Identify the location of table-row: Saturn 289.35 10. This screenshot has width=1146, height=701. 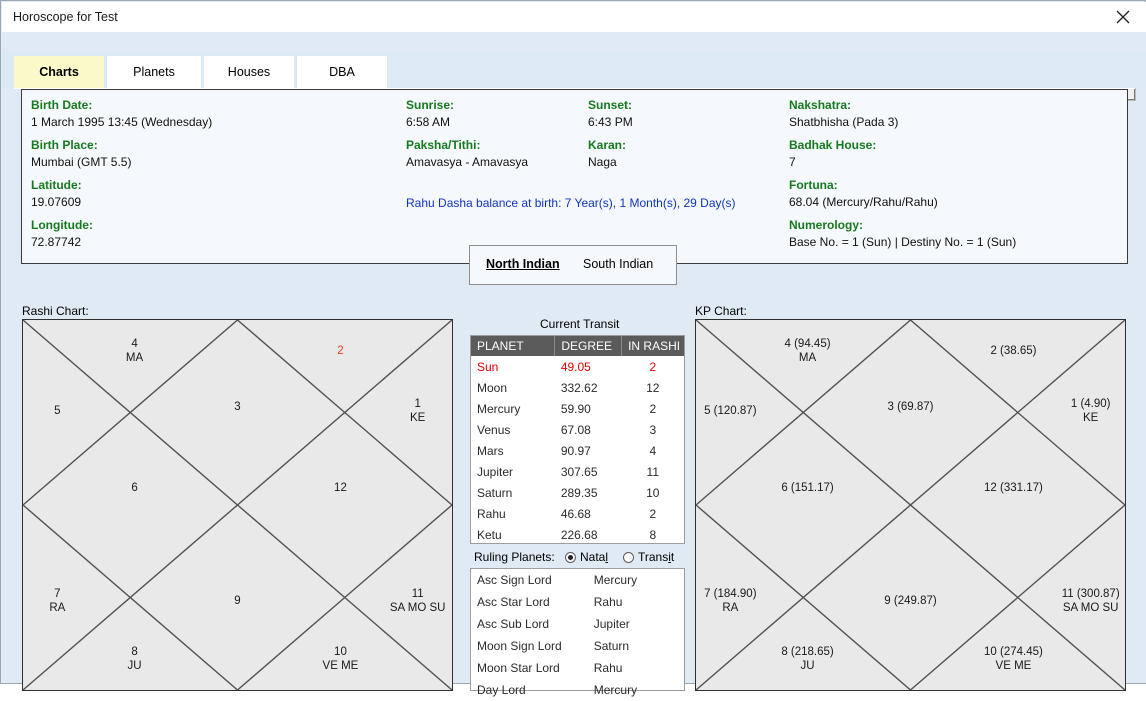
(577, 492).